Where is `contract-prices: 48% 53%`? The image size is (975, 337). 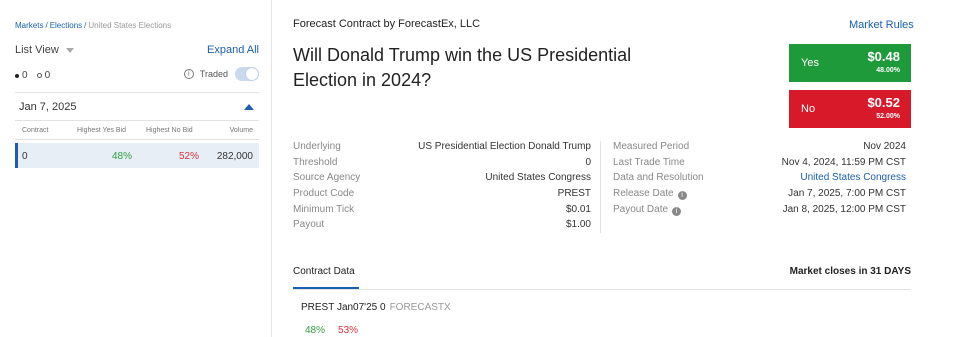 contract-prices: 48% 53% is located at coordinates (338, 330).